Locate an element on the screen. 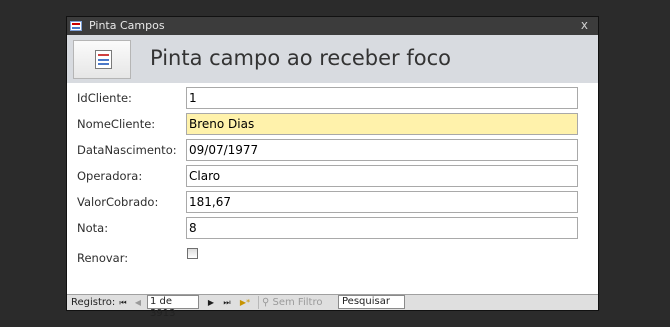  nomecliente-field: Breno Dias is located at coordinates (382, 124).